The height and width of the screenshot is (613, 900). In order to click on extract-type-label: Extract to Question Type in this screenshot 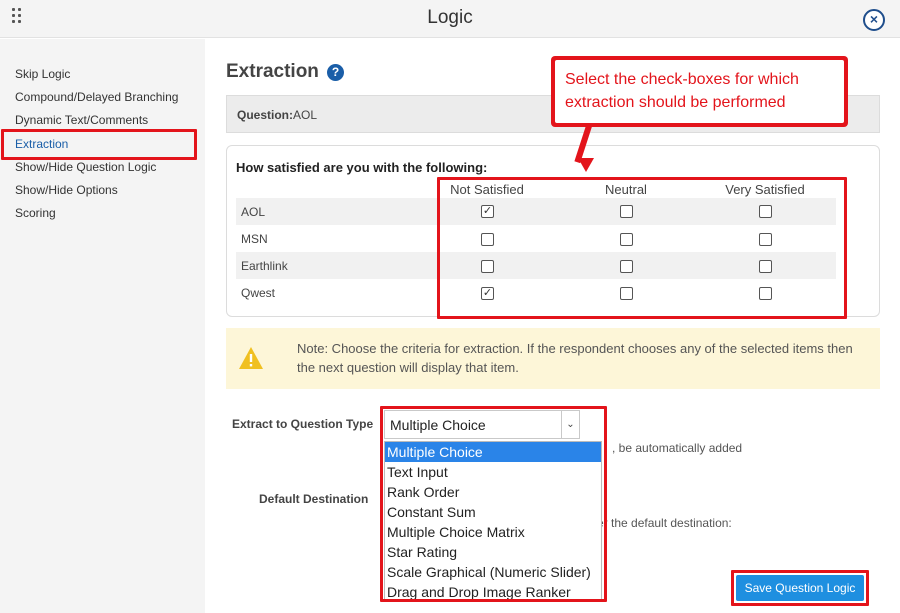, I will do `click(303, 424)`.